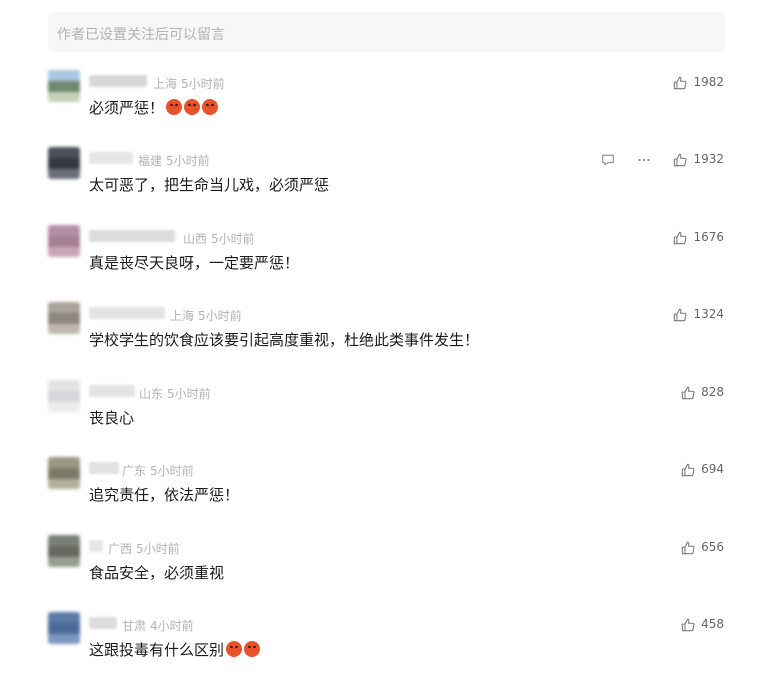  What do you see at coordinates (387, 484) in the screenshot?
I see `comment-item: 广东 5小时前追究责任，依法严惩！ 694` at bounding box center [387, 484].